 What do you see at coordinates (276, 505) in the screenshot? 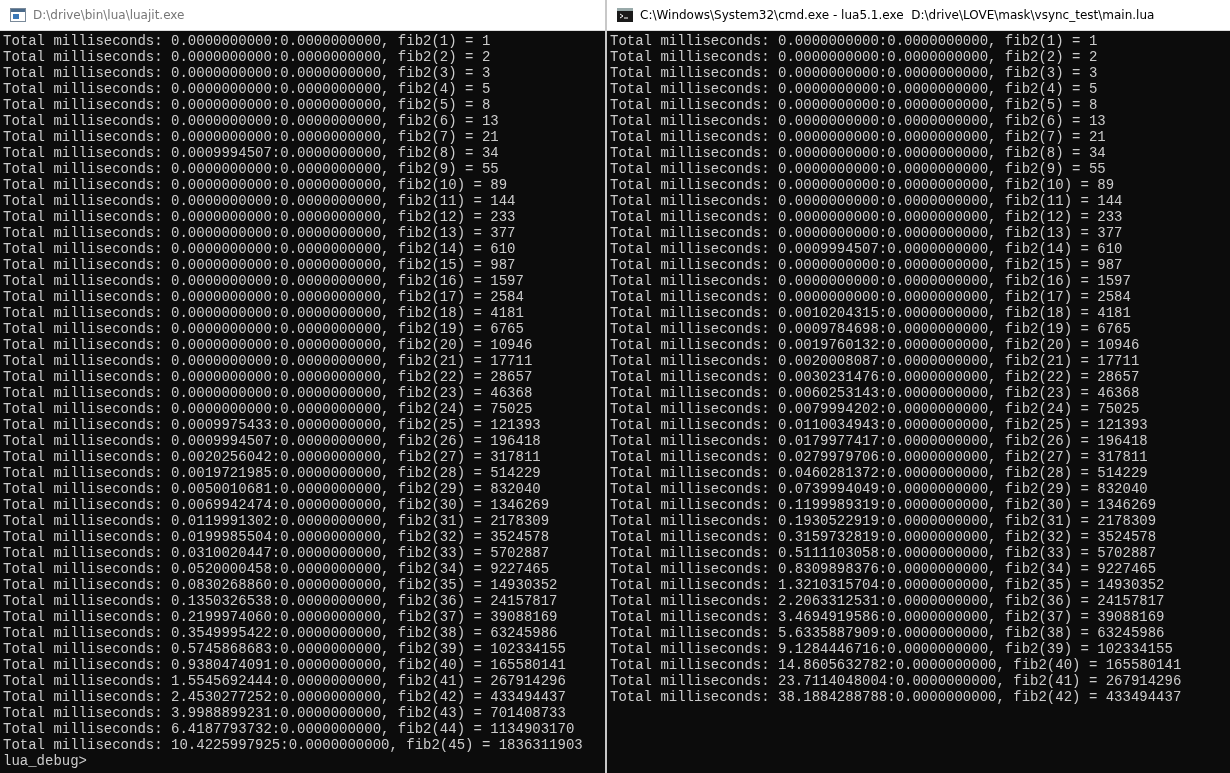
I see `console-line: Total milliseconds: 0.0069942474:0.0000000000, fib2(30) = 1346269` at bounding box center [276, 505].